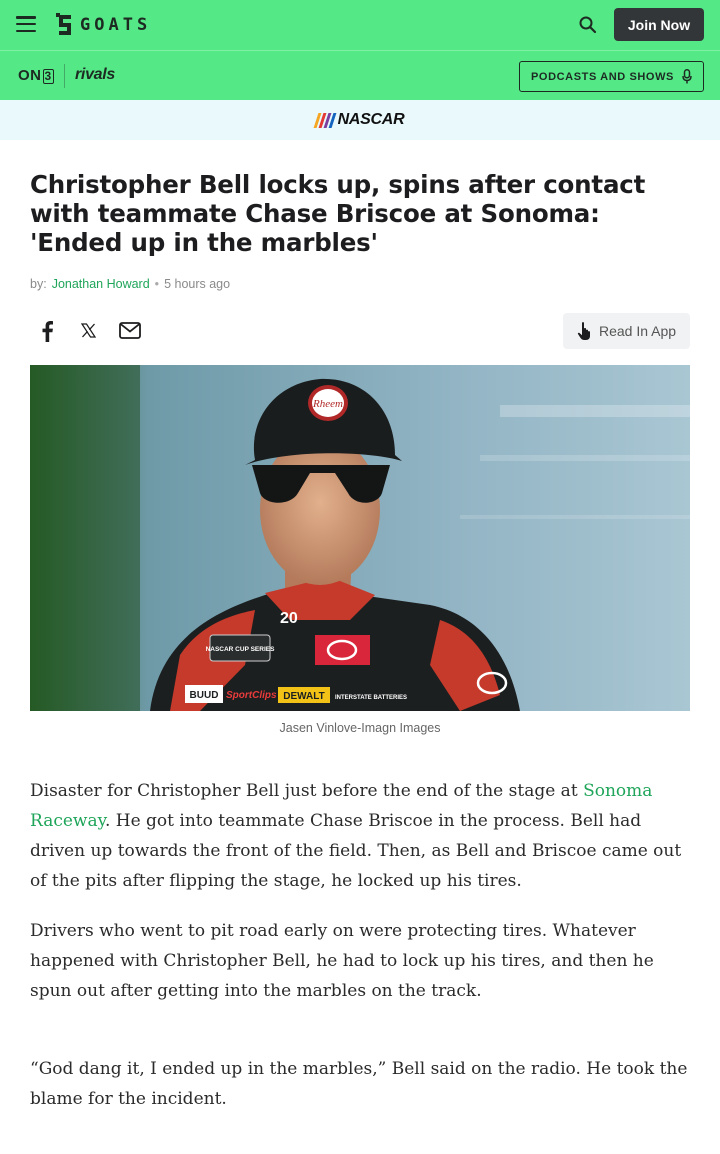 The height and width of the screenshot is (1154, 720). I want to click on sponsor-4-text: INTERSTATE BATTERIES, so click(371, 698).